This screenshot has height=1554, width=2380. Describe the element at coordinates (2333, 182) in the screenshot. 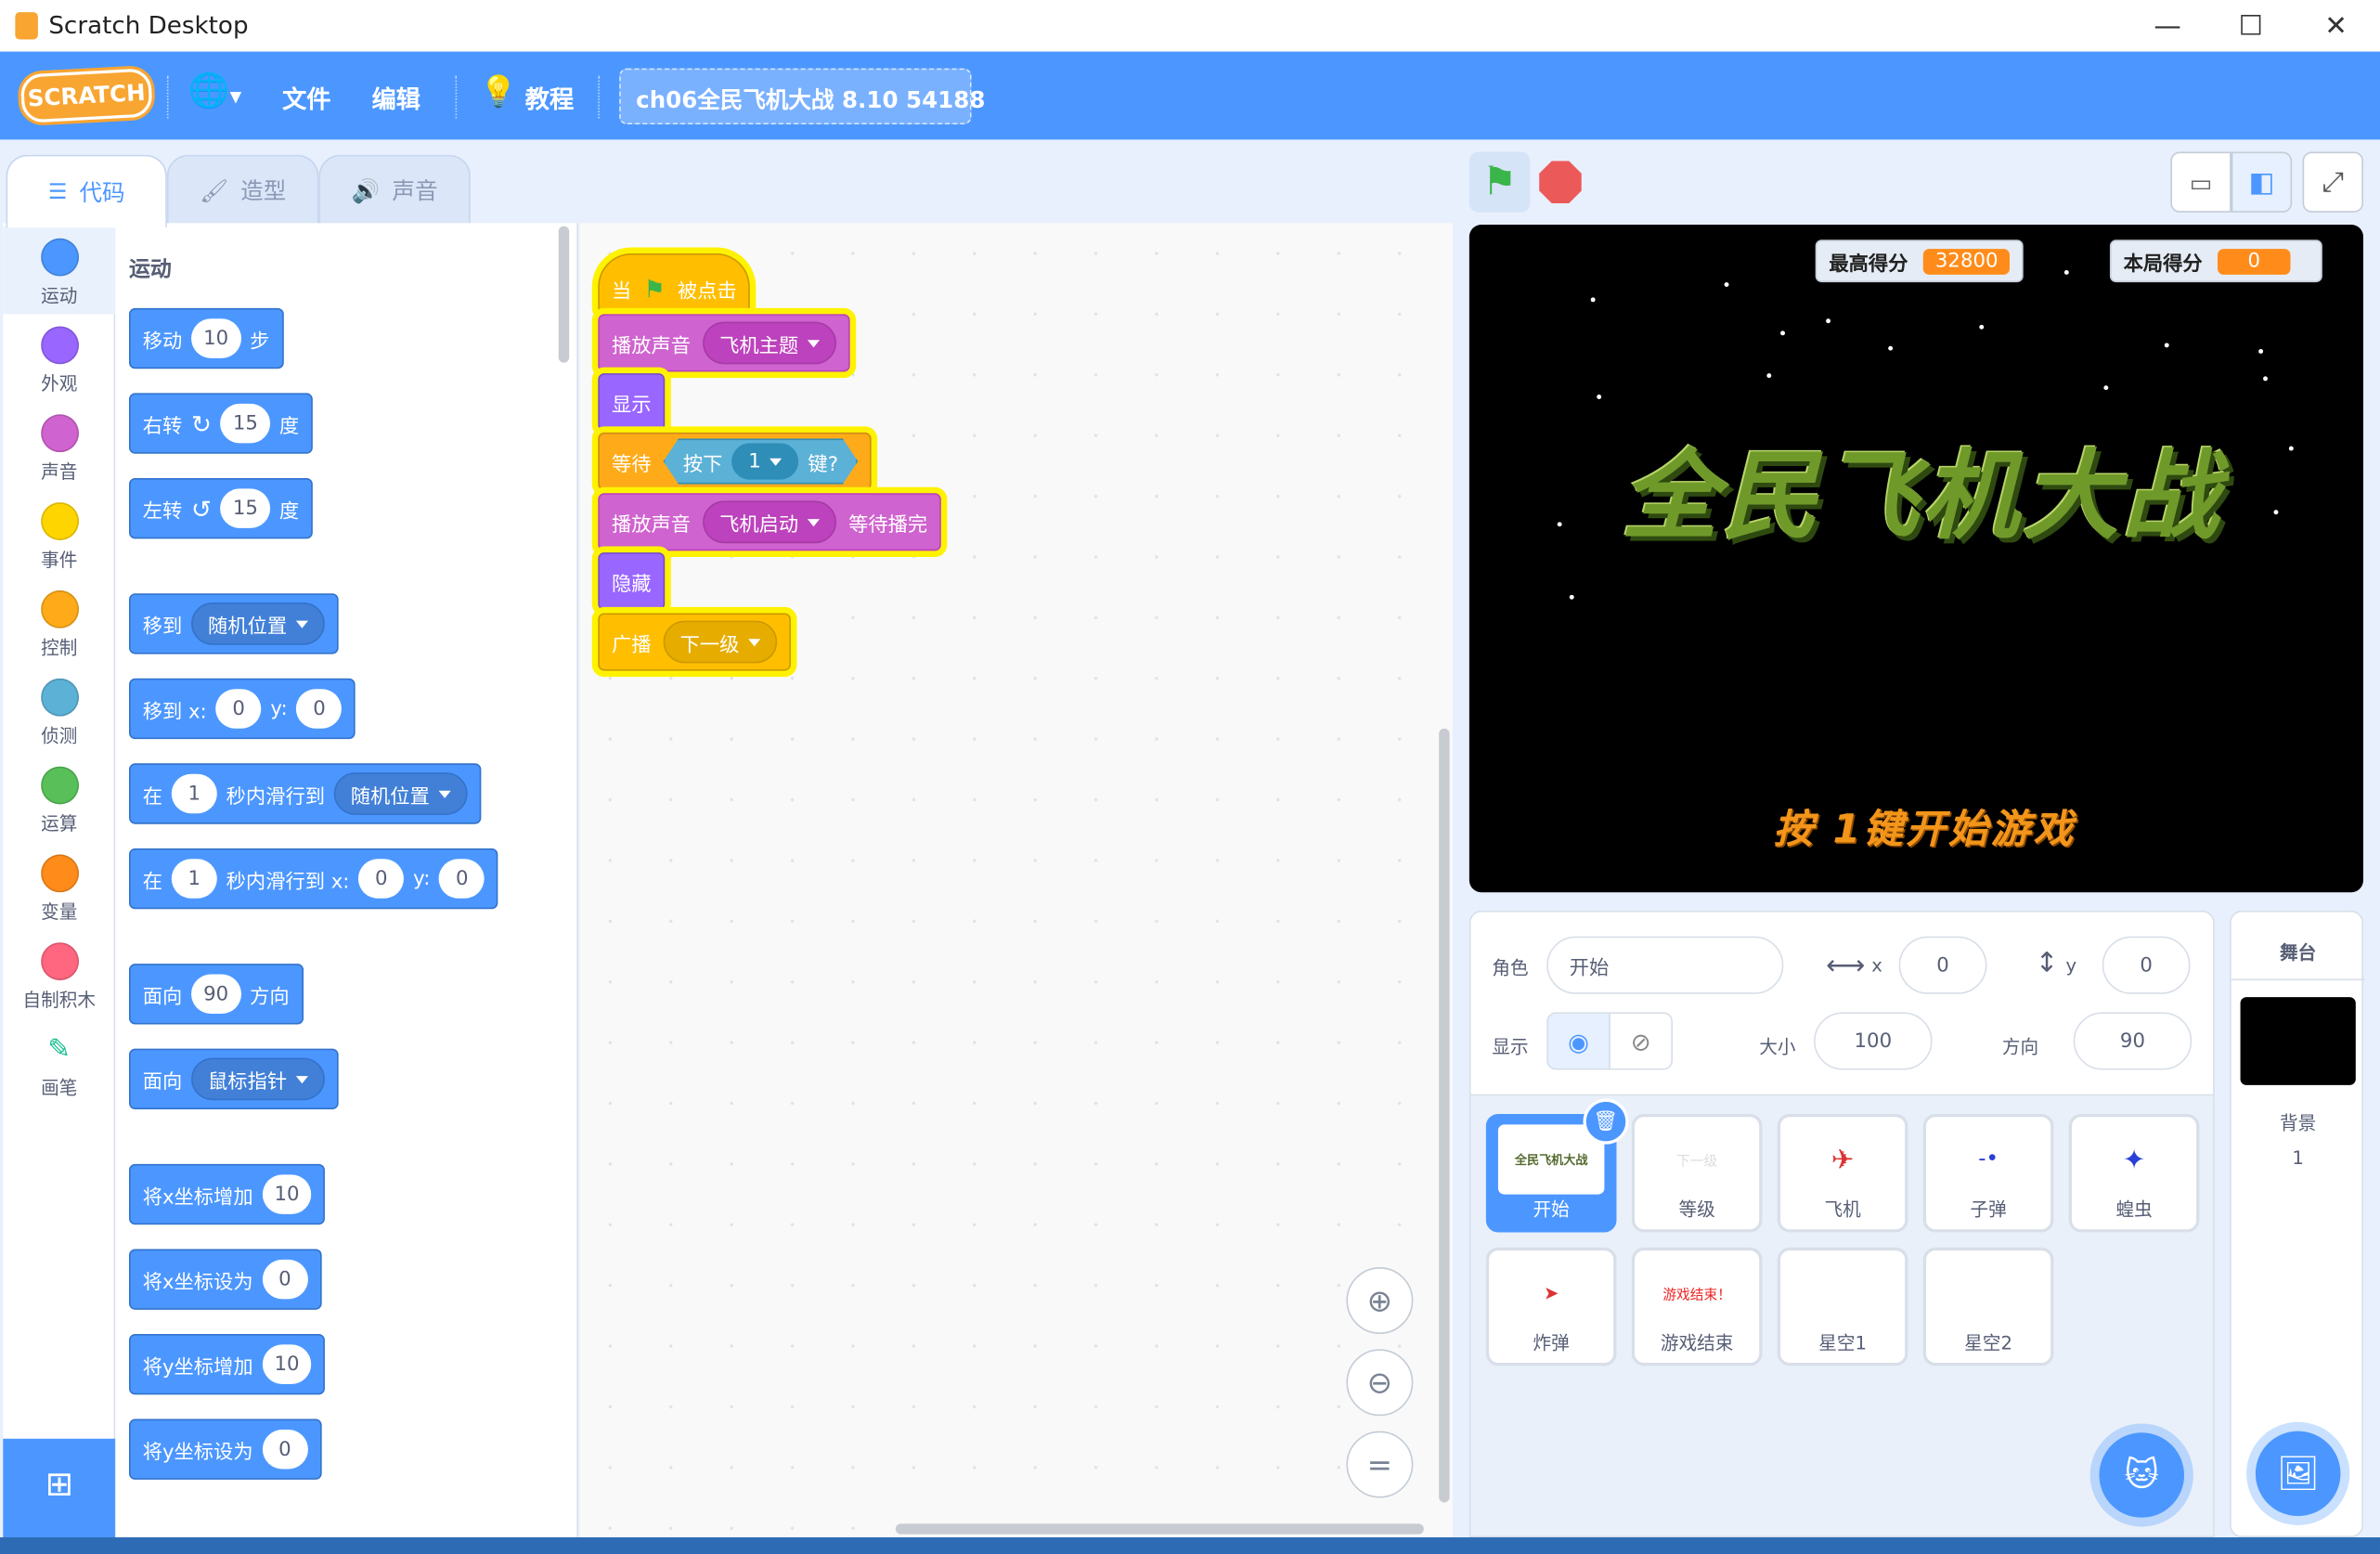

I see `fullscreen-button: ⤢` at that location.